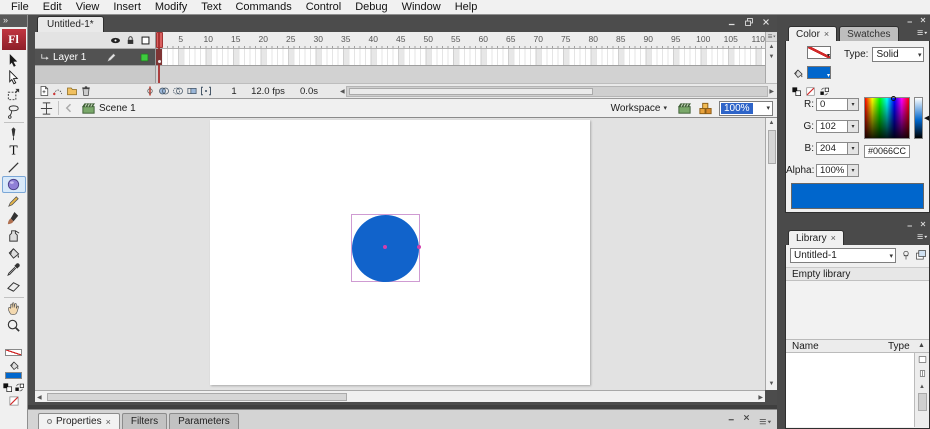 The height and width of the screenshot is (429, 930). Describe the element at coordinates (832, 126) in the screenshot. I see `channel-value-field: 102` at that location.